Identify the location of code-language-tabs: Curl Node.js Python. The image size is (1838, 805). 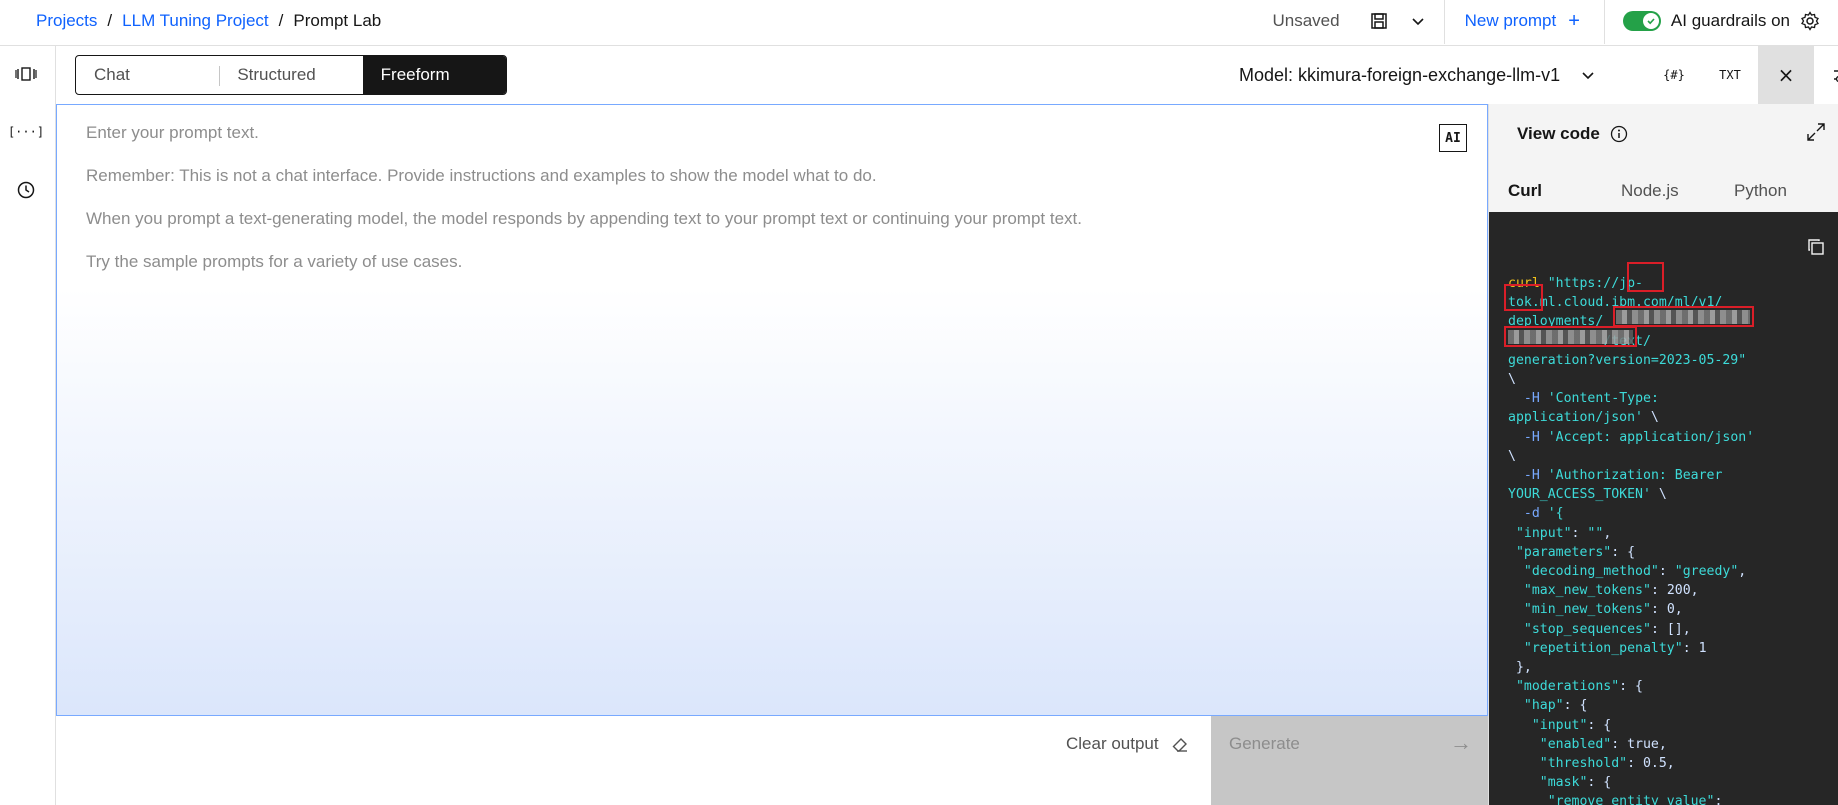
(1658, 192).